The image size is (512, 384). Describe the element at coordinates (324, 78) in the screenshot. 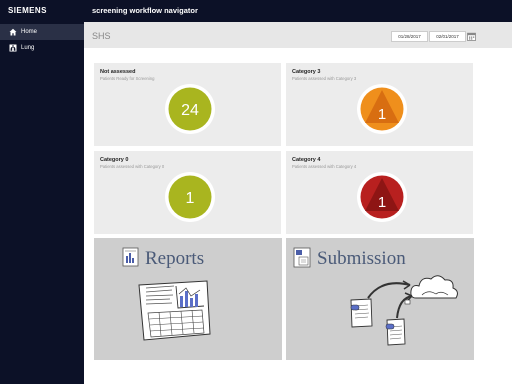

I see `card-subtitle: Patients assessed with Category 3` at that location.